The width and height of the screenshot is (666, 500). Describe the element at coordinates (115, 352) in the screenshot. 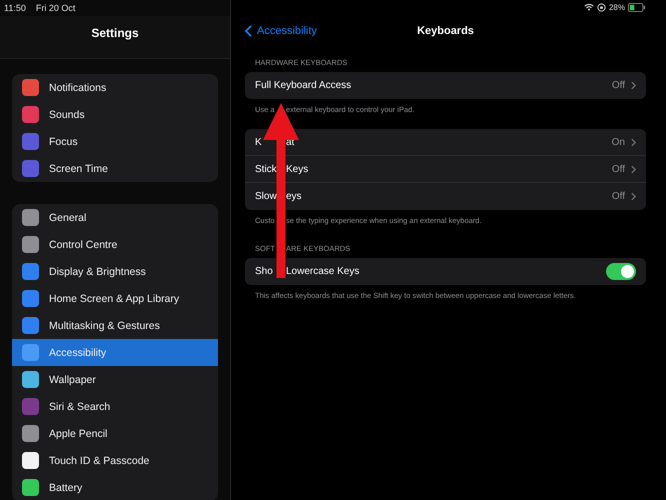

I see `sidebar-item: Accessibility` at that location.